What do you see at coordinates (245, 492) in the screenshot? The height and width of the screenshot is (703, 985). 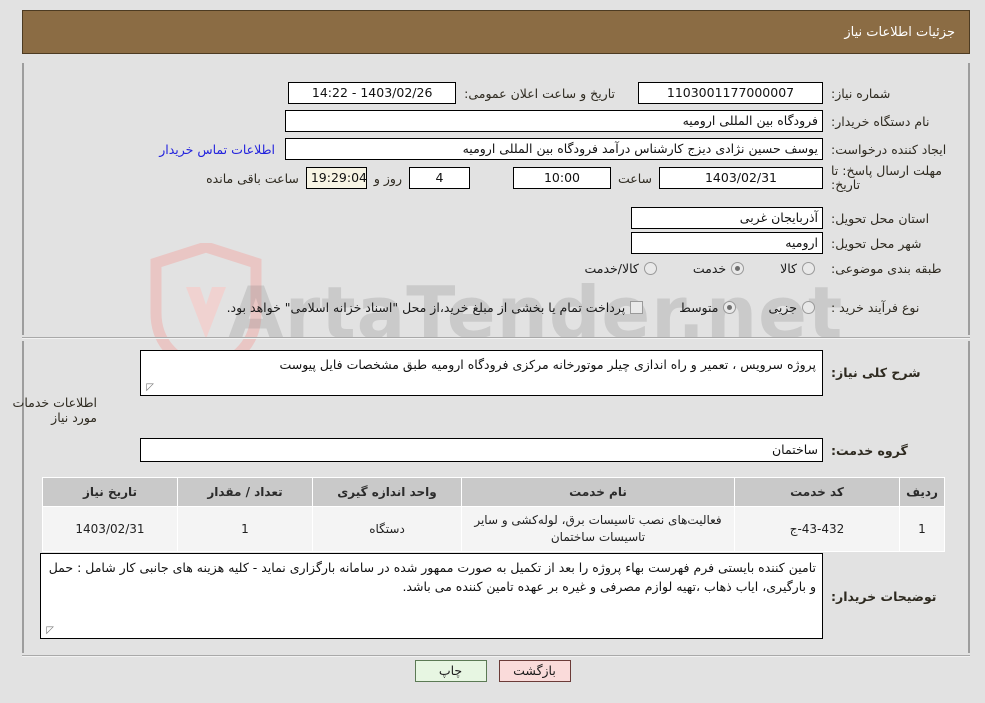 I see `th-quantity: تعداد / مقدار` at bounding box center [245, 492].